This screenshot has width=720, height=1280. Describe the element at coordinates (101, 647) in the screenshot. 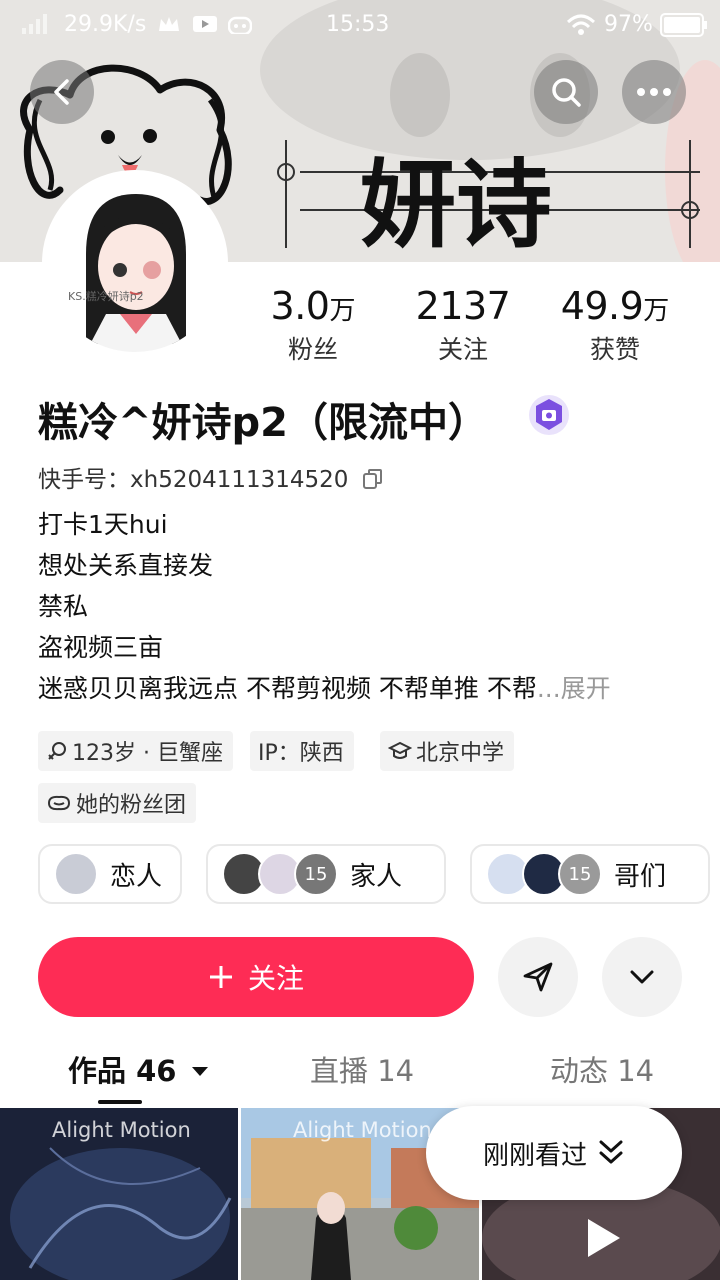

I see `bio-line: 盗视频三亩` at that location.